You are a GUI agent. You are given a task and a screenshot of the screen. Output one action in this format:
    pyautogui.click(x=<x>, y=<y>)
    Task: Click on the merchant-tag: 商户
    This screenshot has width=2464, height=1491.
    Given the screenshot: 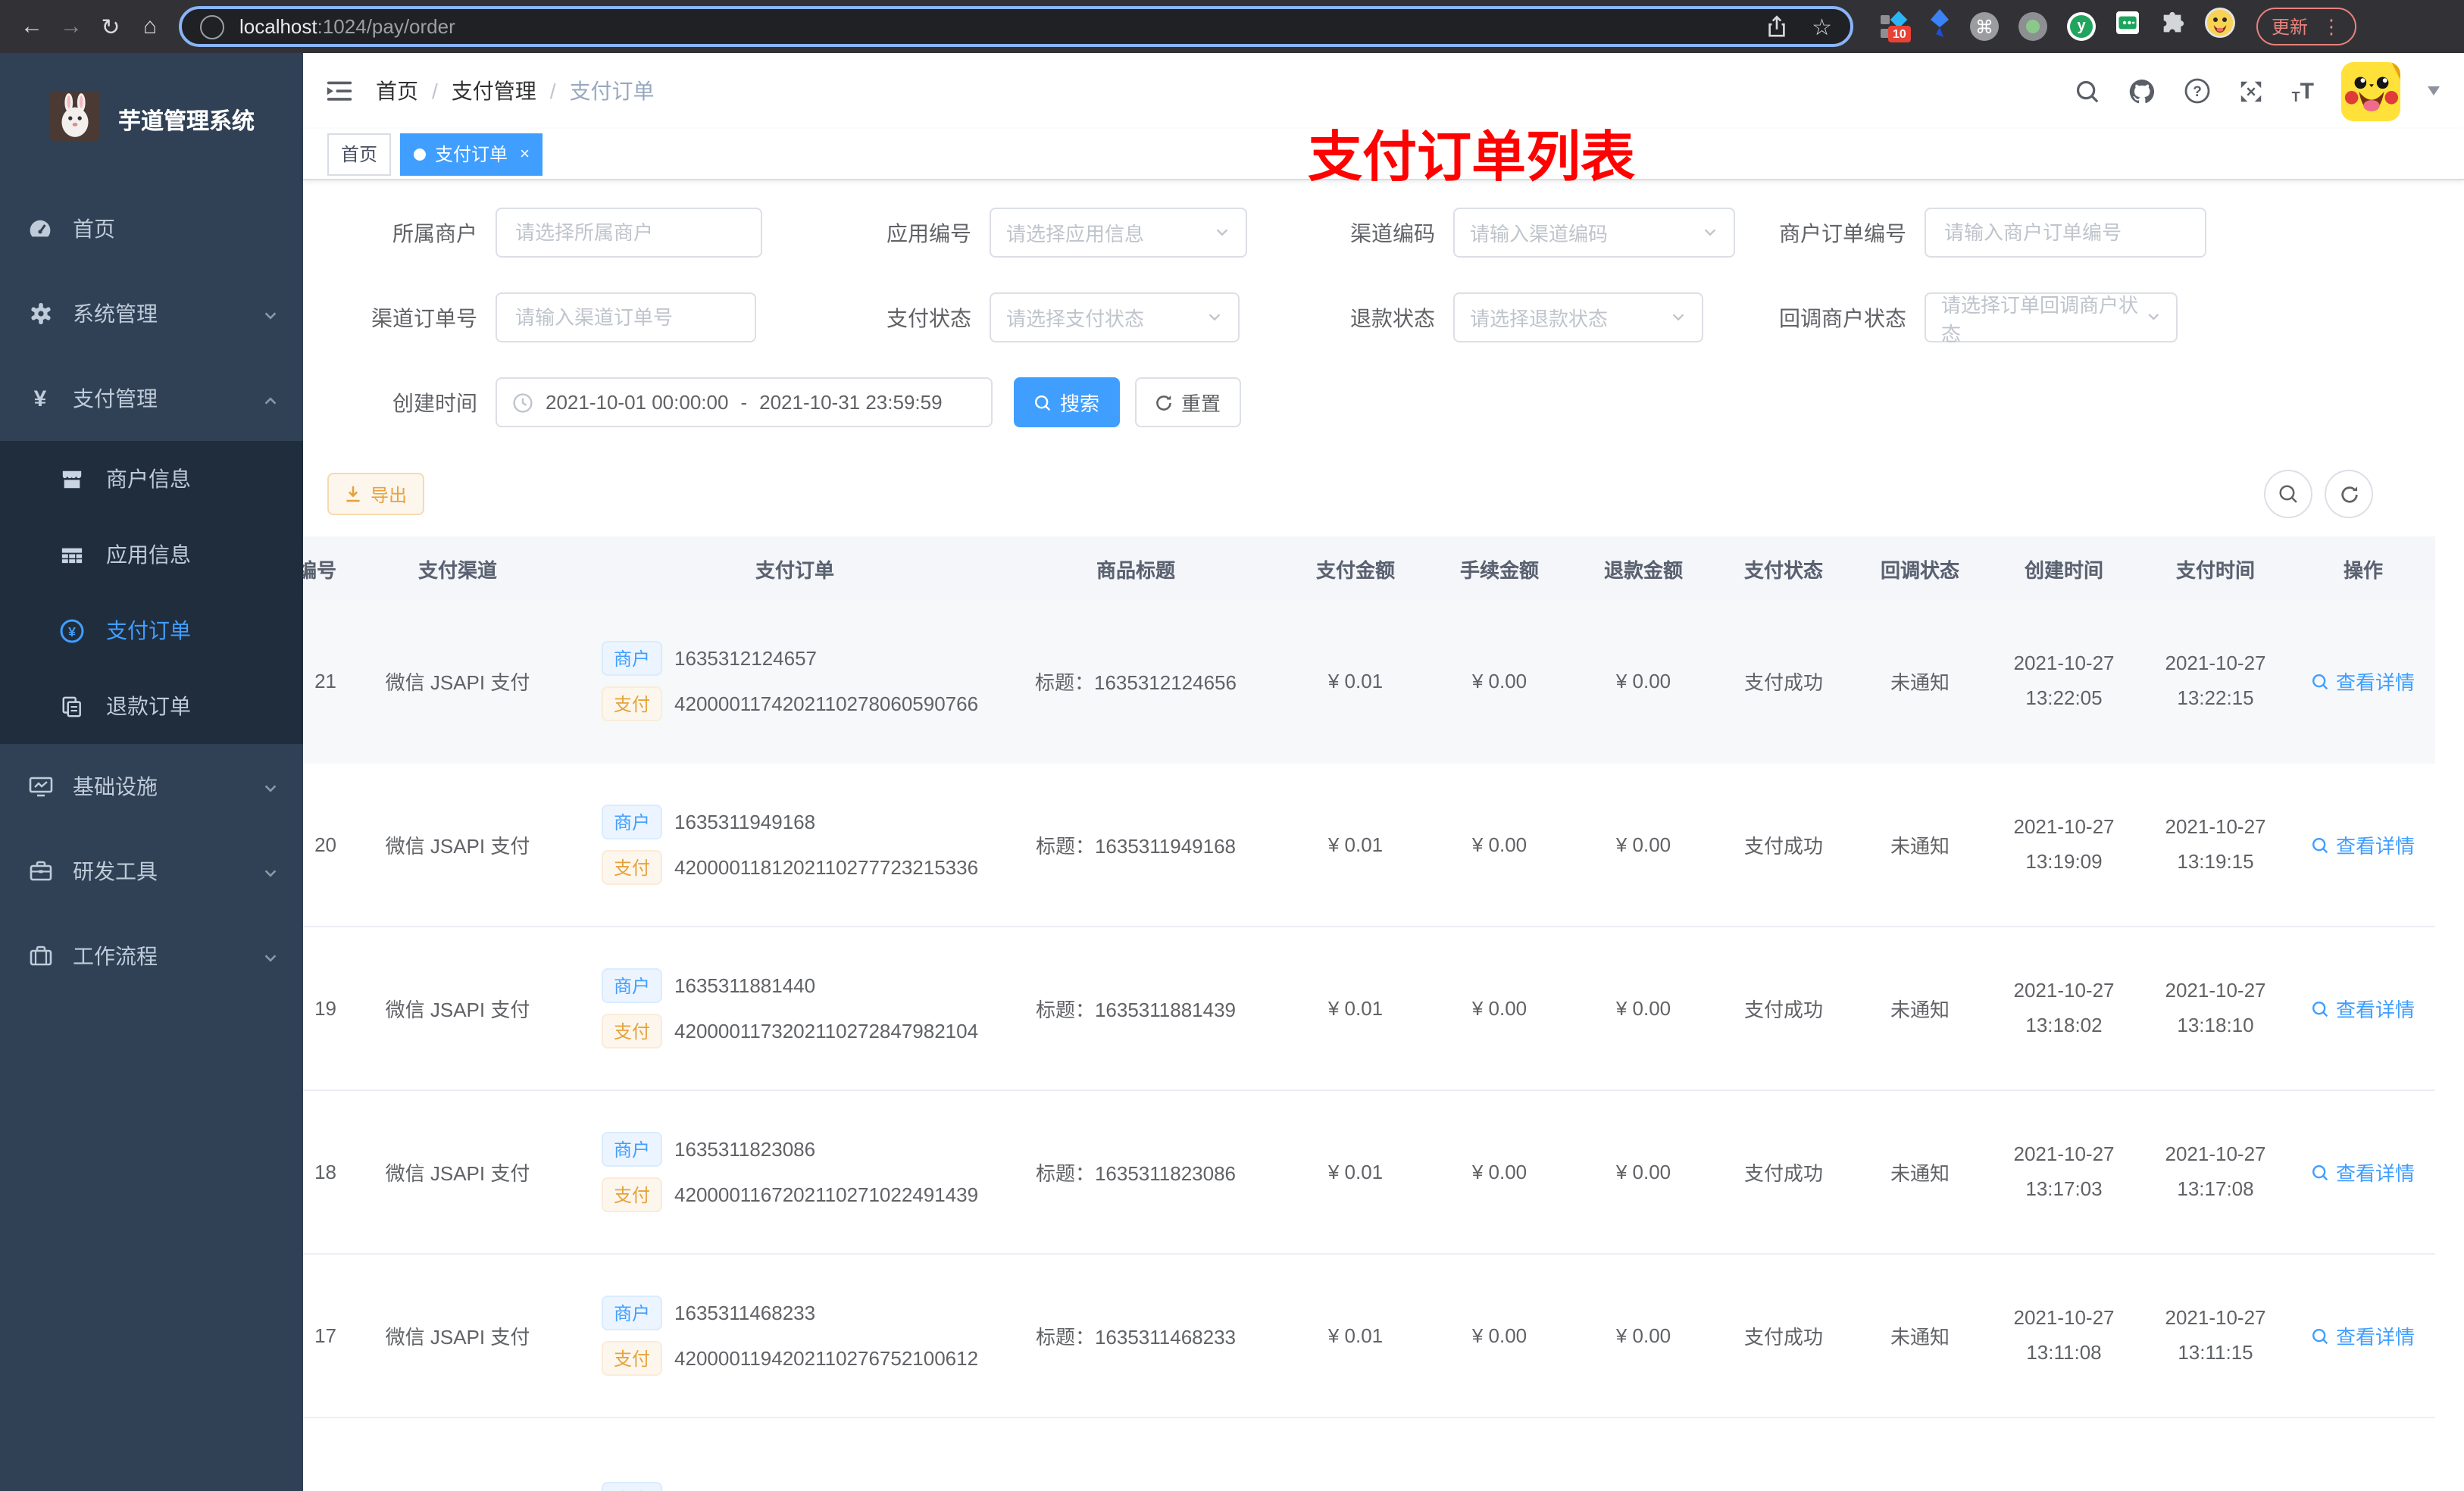 What is the action you would take?
    pyautogui.click(x=632, y=658)
    